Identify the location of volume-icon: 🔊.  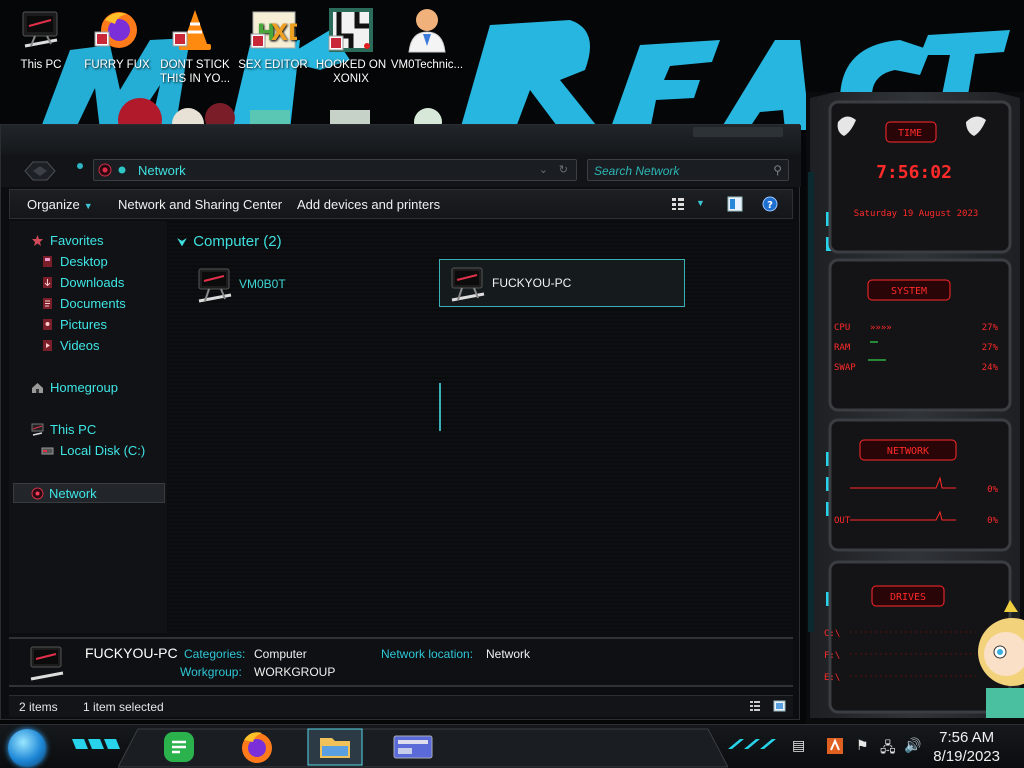
(912, 745).